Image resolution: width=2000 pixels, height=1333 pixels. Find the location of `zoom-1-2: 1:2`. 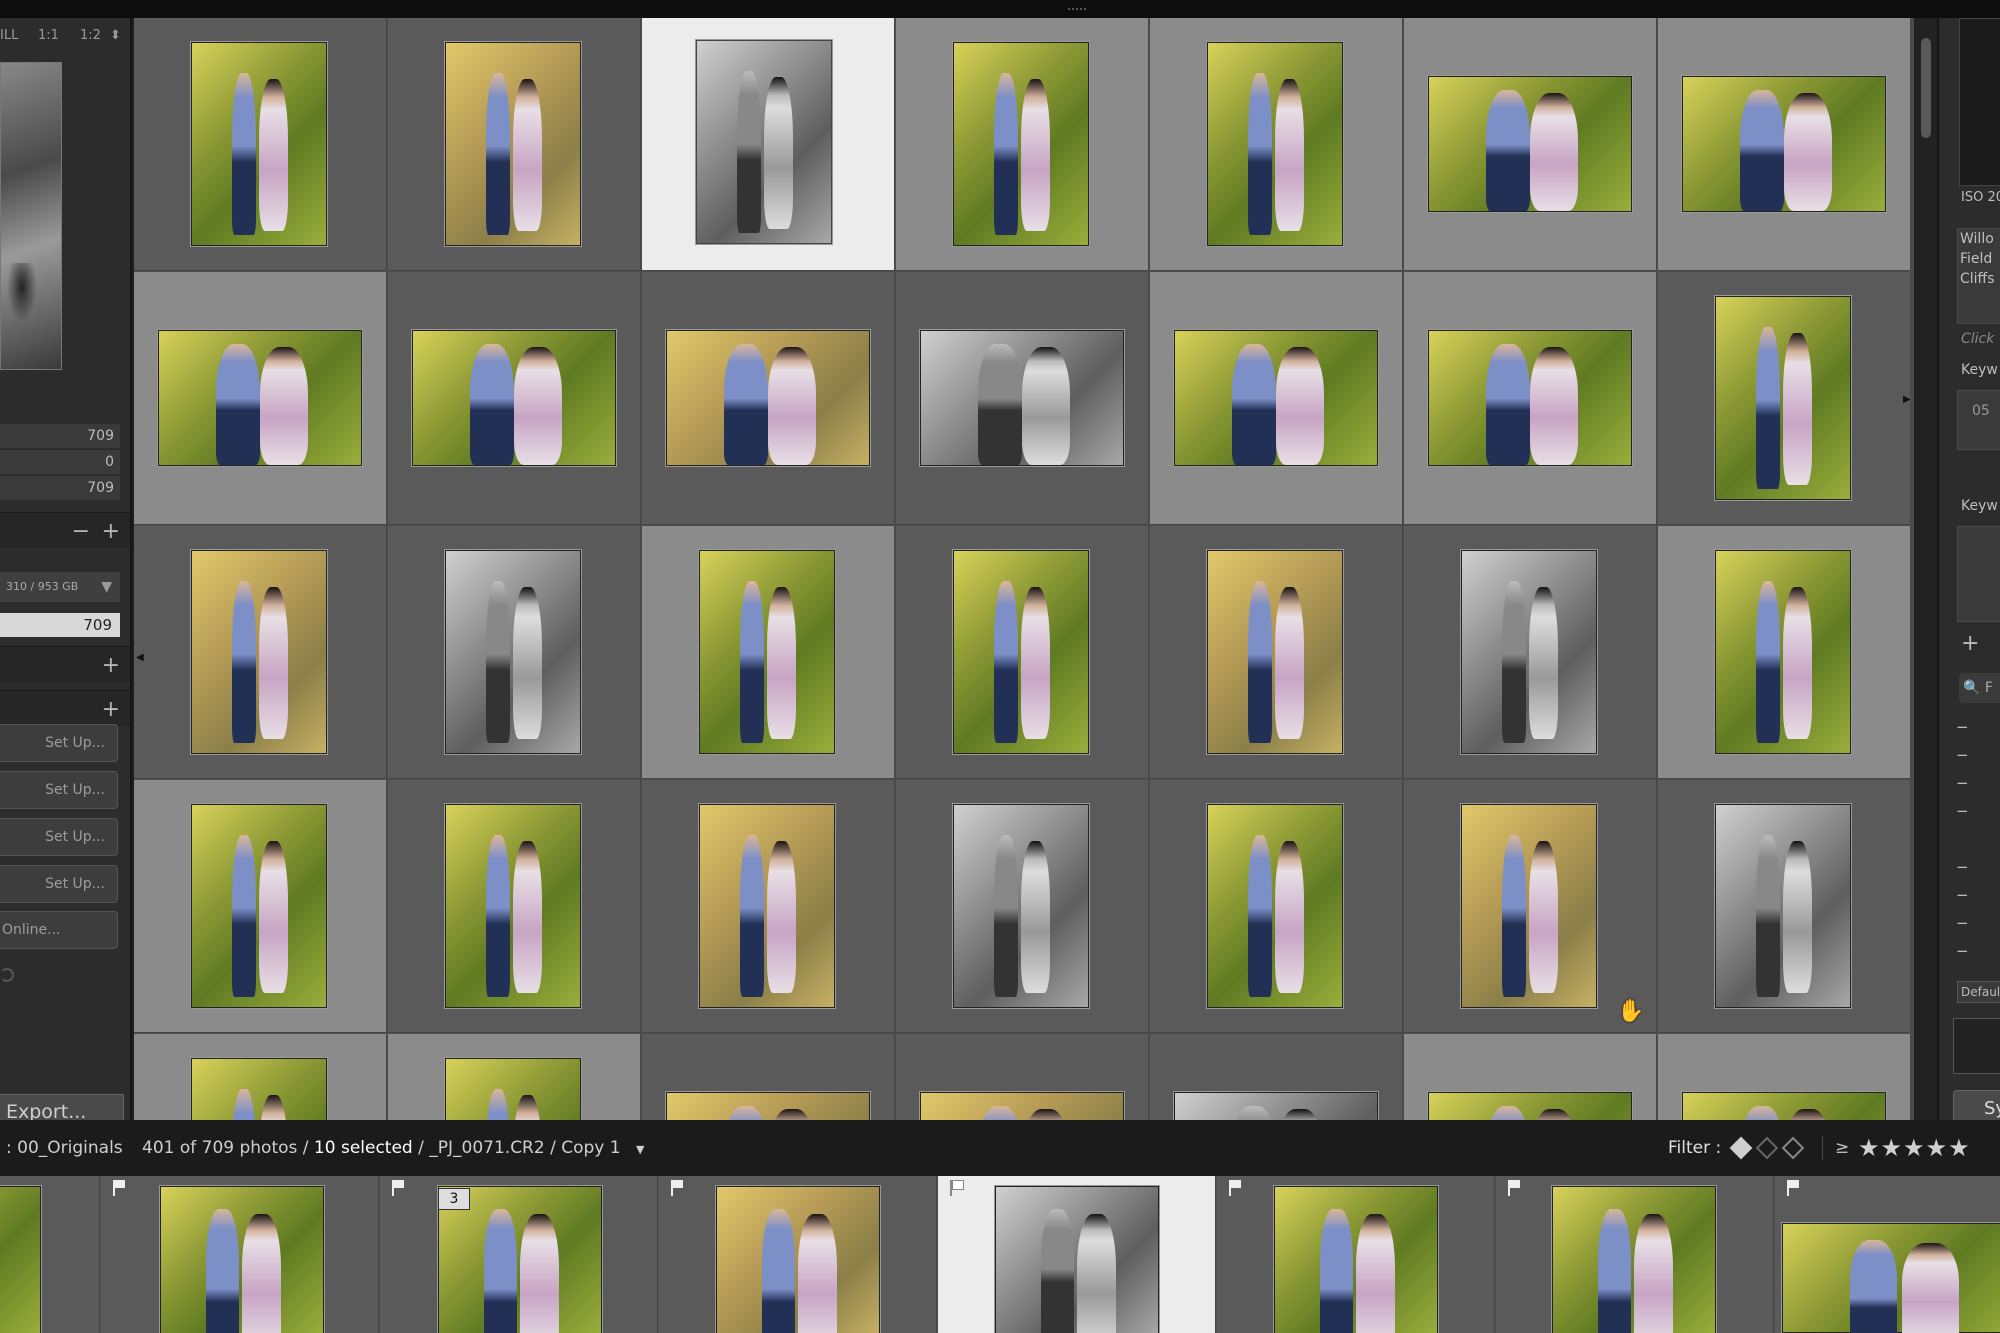

zoom-1-2: 1:2 is located at coordinates (90, 35).